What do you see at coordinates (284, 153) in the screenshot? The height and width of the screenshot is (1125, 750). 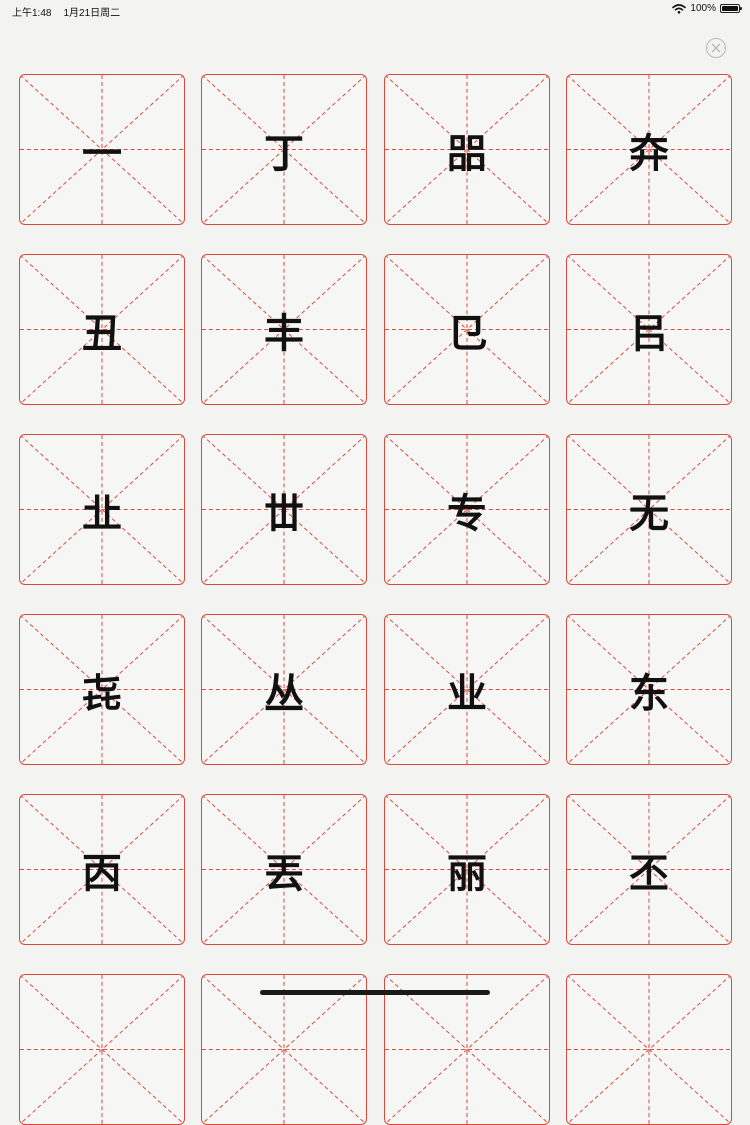 I see `practice-character: 丁` at bounding box center [284, 153].